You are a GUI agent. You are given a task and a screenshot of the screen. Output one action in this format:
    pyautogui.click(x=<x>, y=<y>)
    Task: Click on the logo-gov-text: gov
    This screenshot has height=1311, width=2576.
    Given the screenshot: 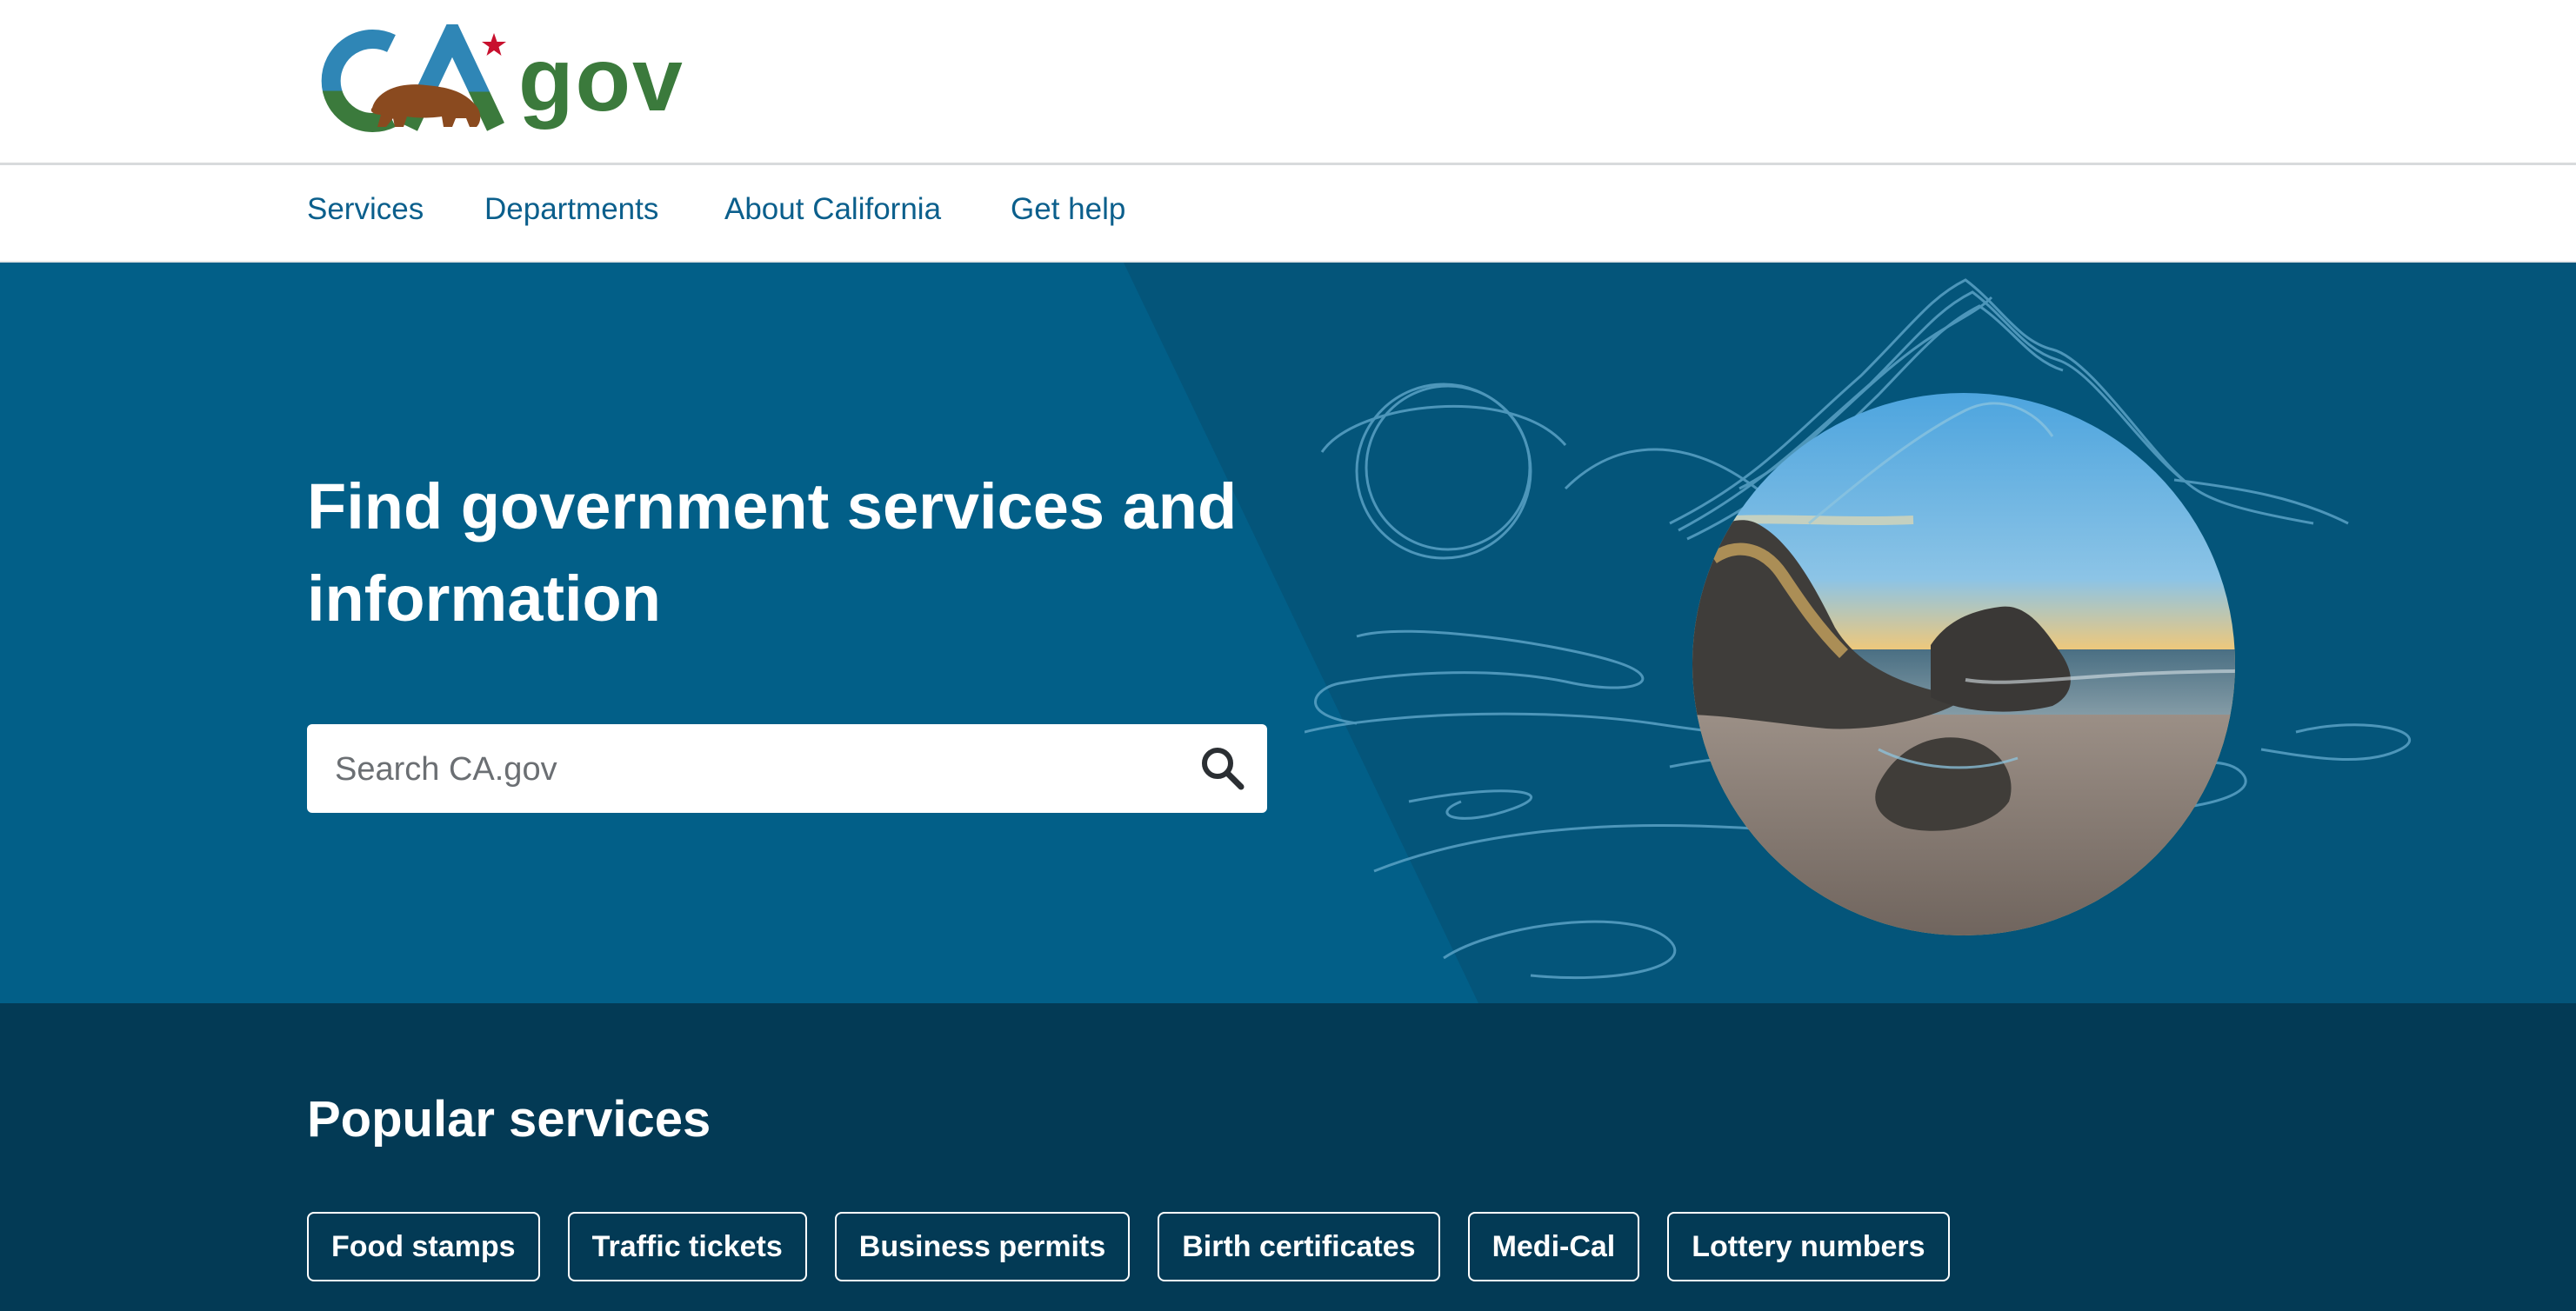 What is the action you would take?
    pyautogui.click(x=601, y=80)
    